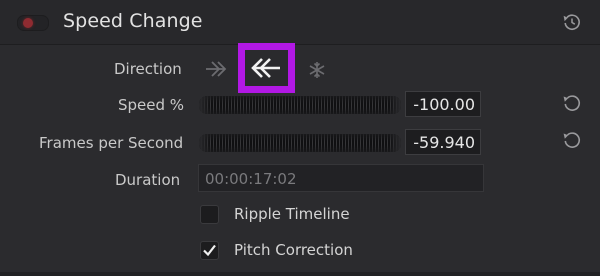 Image resolution: width=600 pixels, height=276 pixels. I want to click on panel-title: Speed Change, so click(133, 21).